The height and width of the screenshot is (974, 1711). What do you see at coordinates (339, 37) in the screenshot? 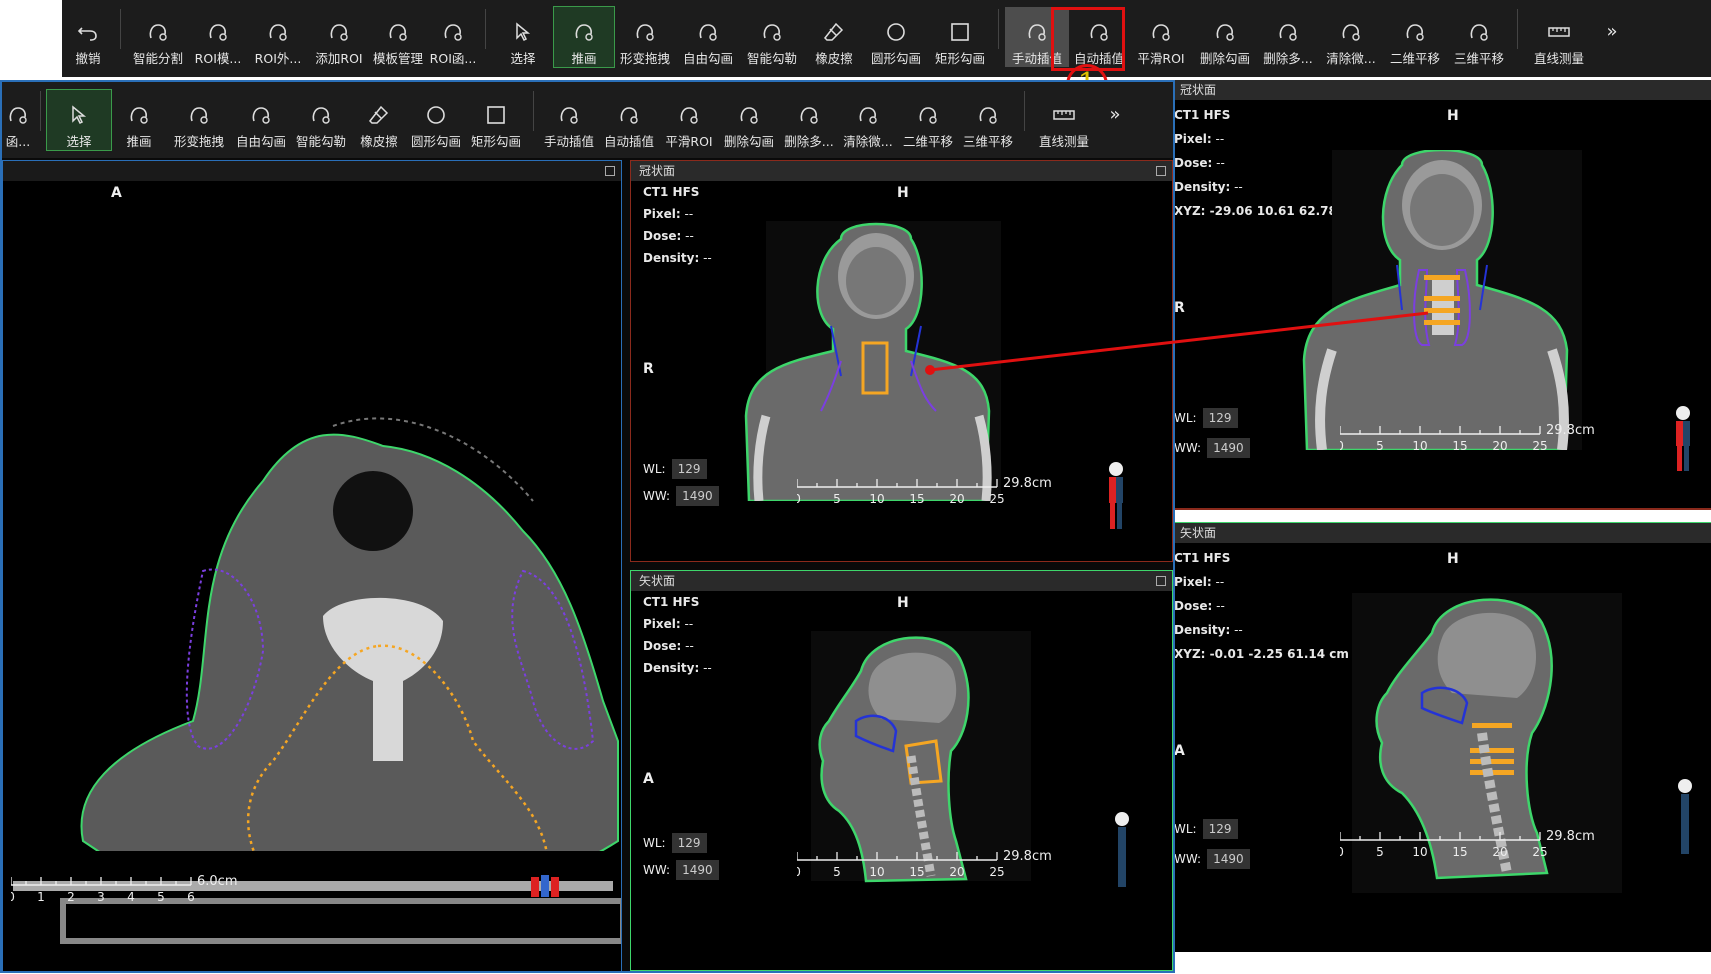
I see `toolbar-add-roi-button: 添加ROI` at bounding box center [339, 37].